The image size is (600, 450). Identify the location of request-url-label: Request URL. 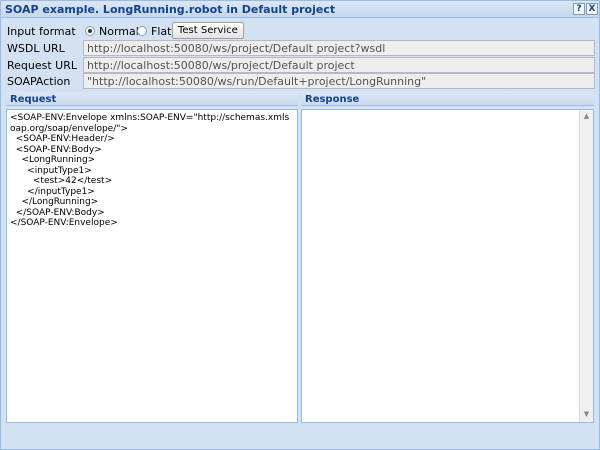
(42, 65).